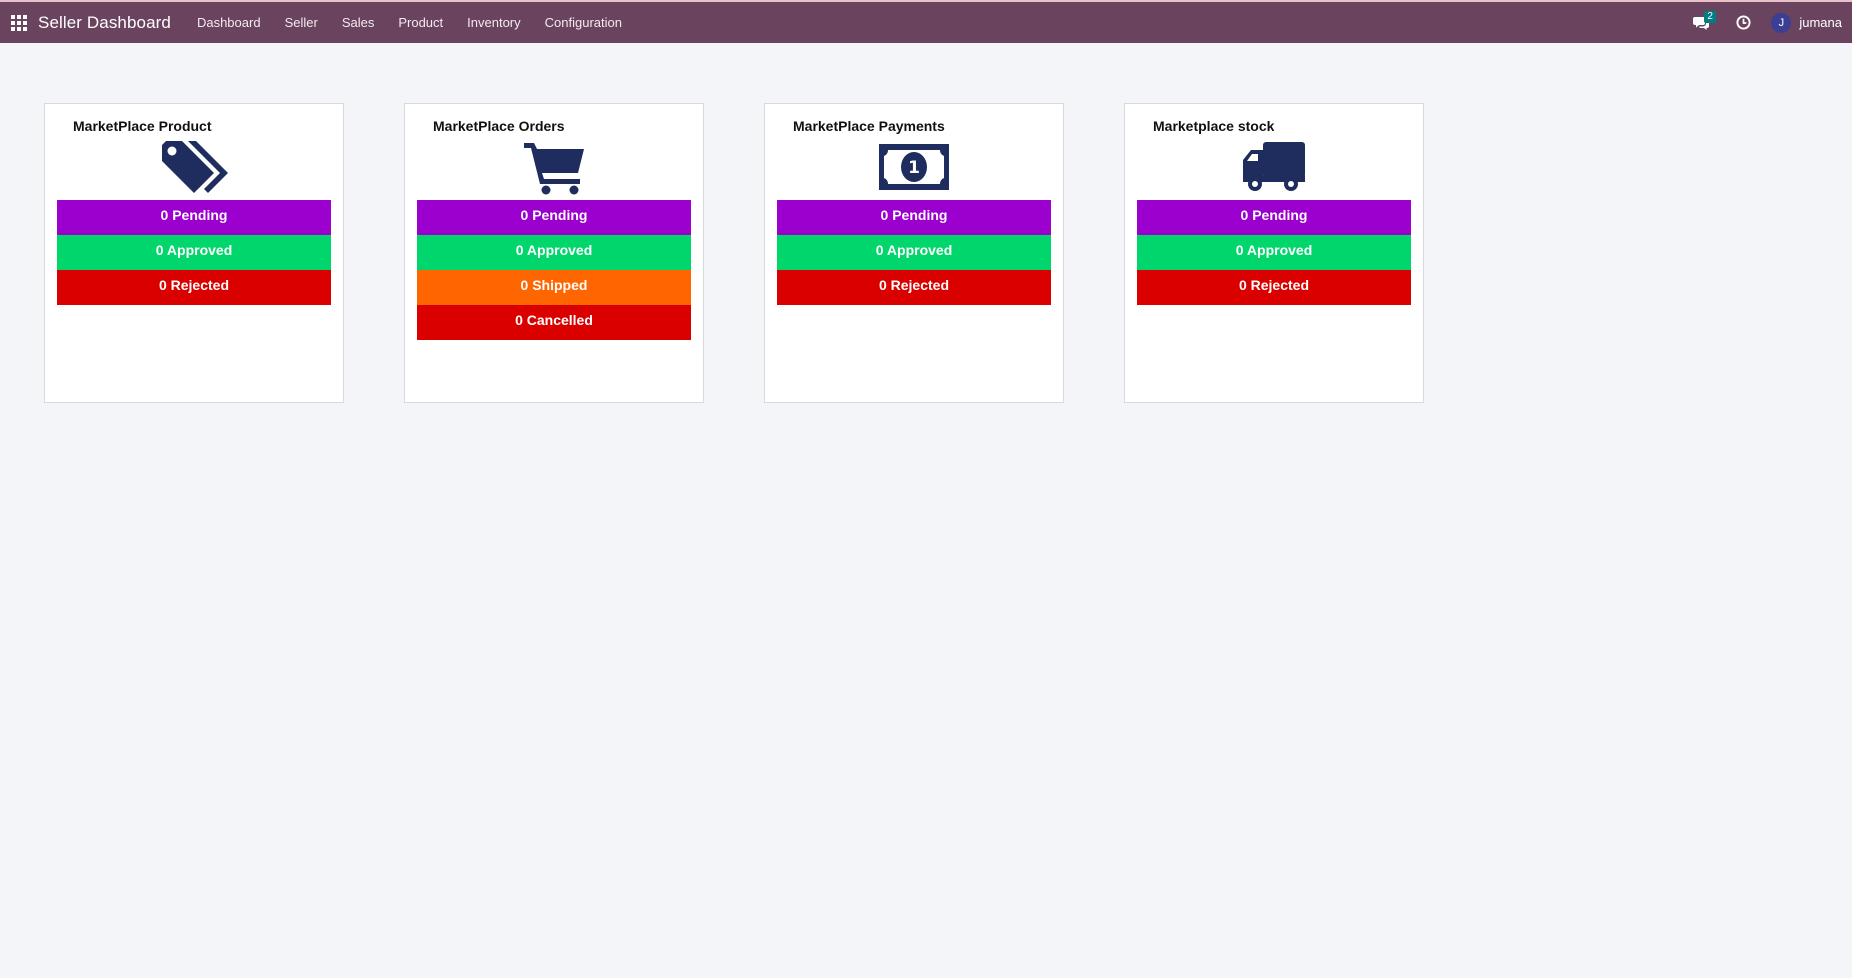 The image size is (1852, 978). Describe the element at coordinates (420, 22) in the screenshot. I see `menu-product: Product` at that location.